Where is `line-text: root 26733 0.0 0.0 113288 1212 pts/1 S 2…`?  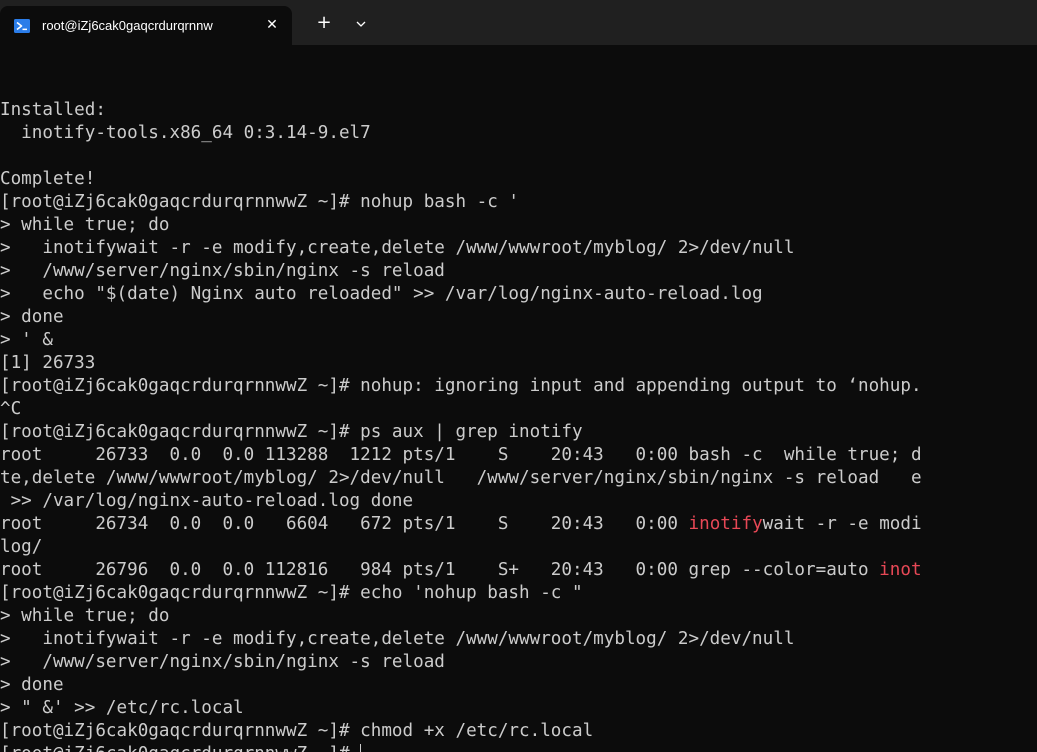 line-text: root 26733 0.0 0.0 113288 1212 pts/1 S 2… is located at coordinates (461, 455).